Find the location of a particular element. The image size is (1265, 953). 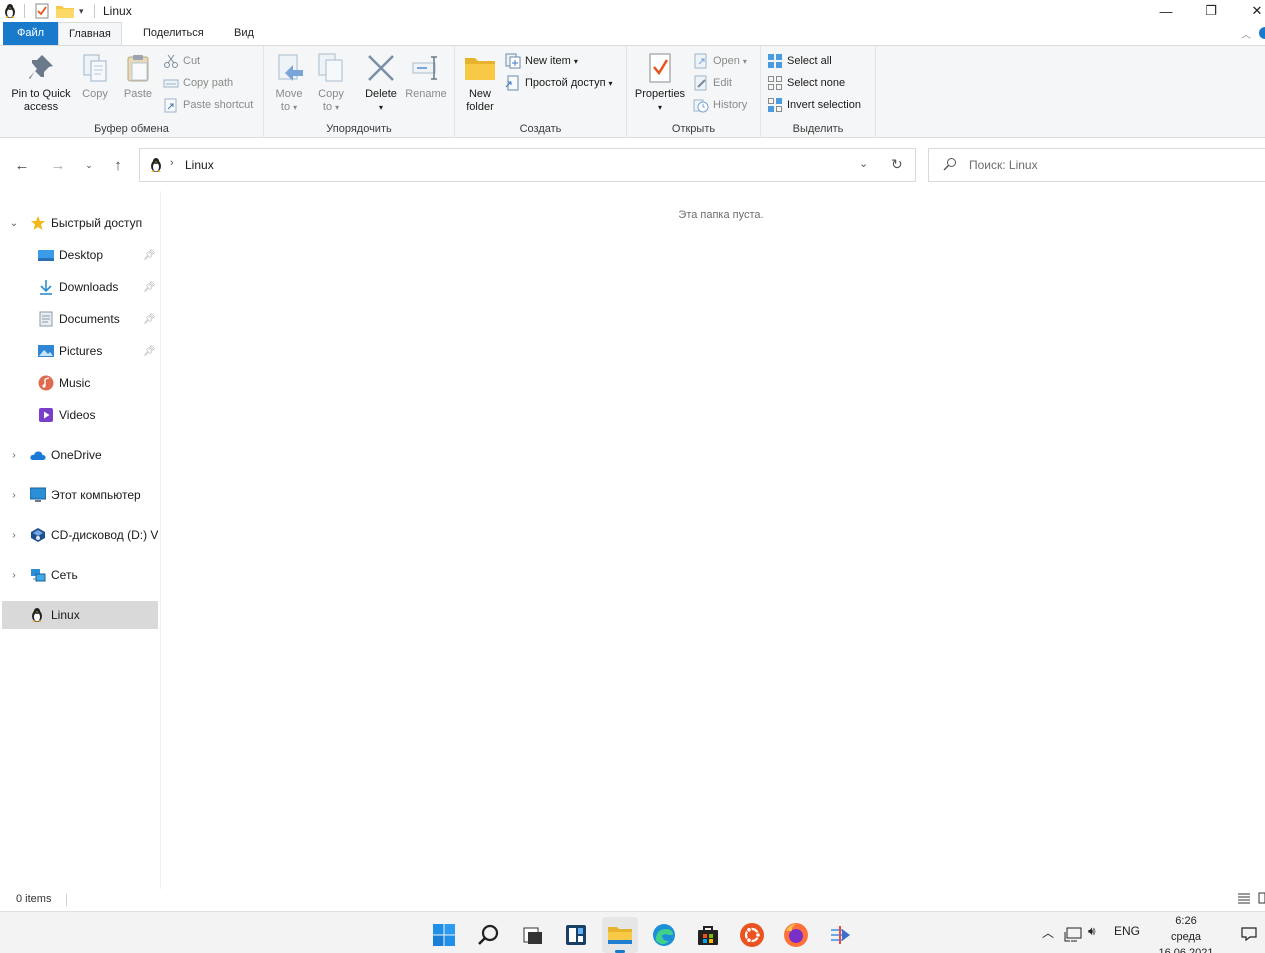

new-folder-quick-access-icon is located at coordinates (65, 11).